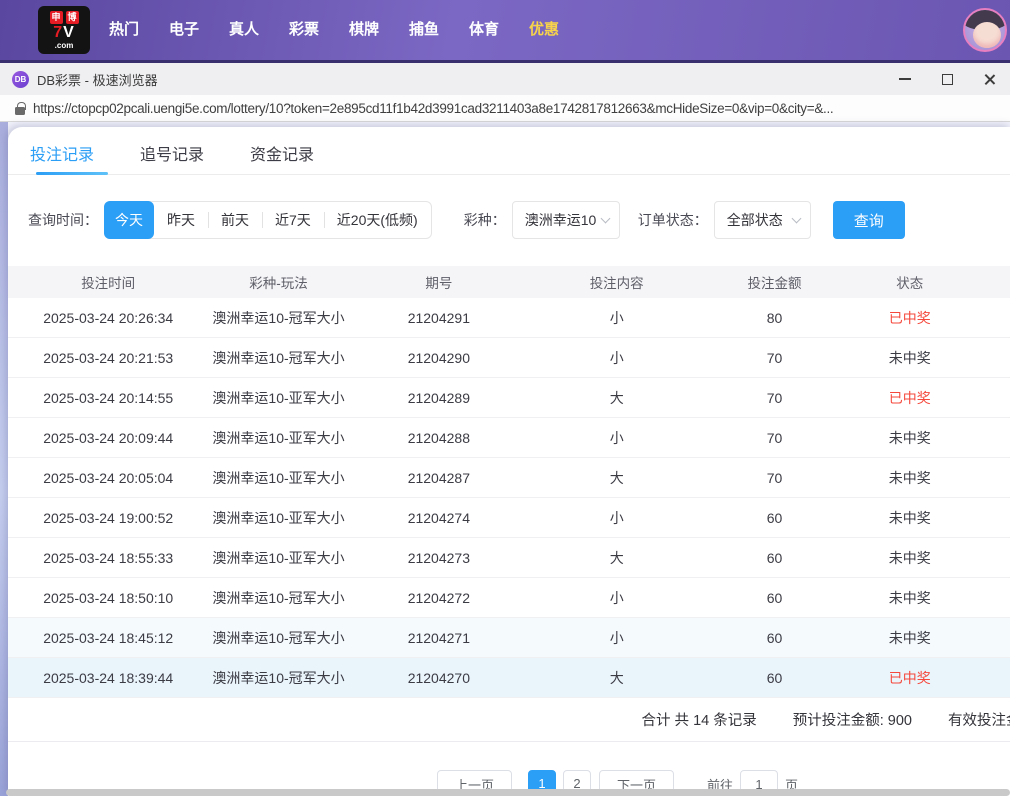 The height and width of the screenshot is (796, 1010). I want to click on nav-item: 优惠, so click(544, 30).